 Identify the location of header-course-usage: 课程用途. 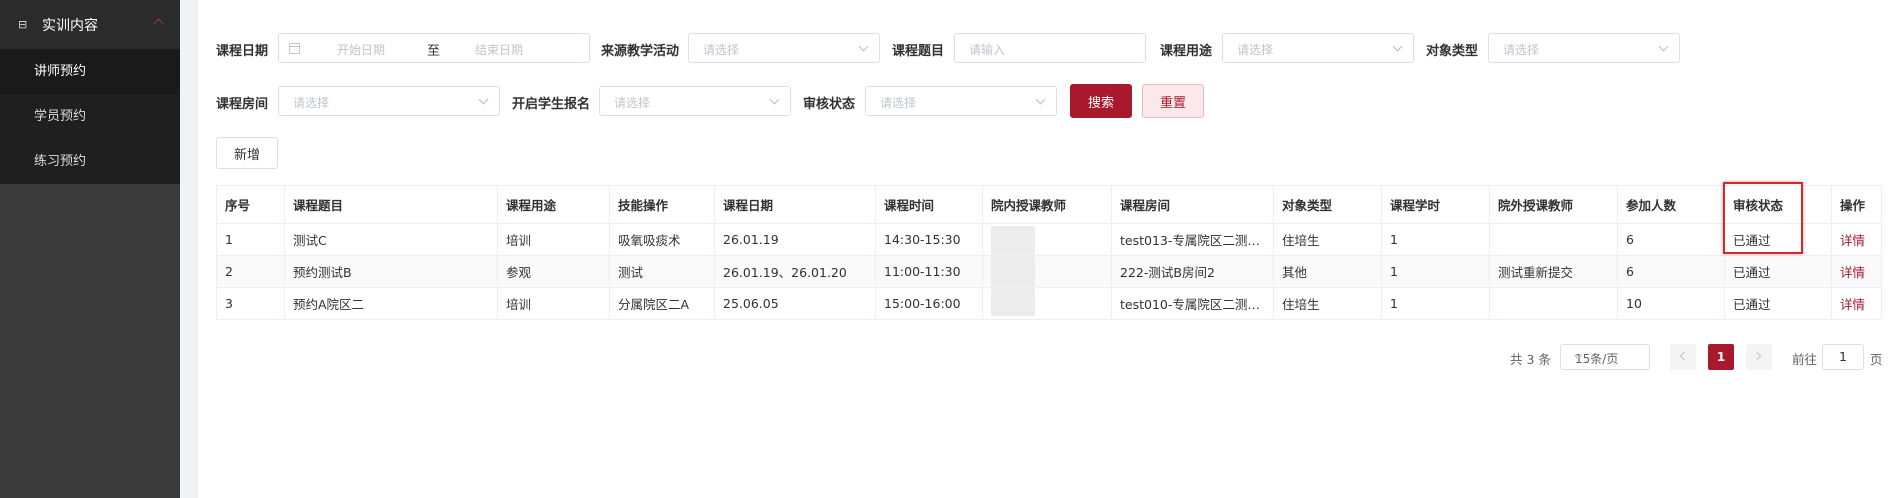
(553, 204).